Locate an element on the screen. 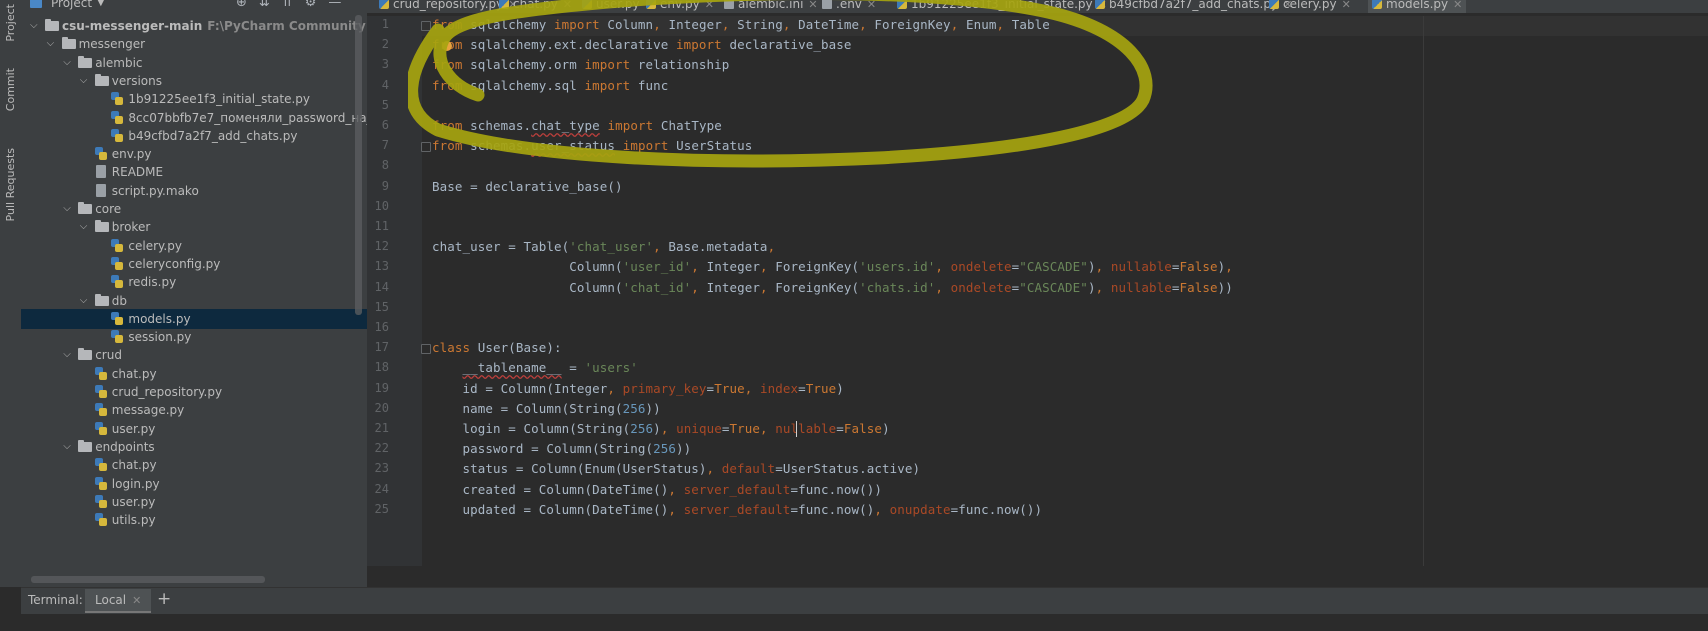 The height and width of the screenshot is (631, 1708). tree-file: crud_repository.py is located at coordinates (194, 392).